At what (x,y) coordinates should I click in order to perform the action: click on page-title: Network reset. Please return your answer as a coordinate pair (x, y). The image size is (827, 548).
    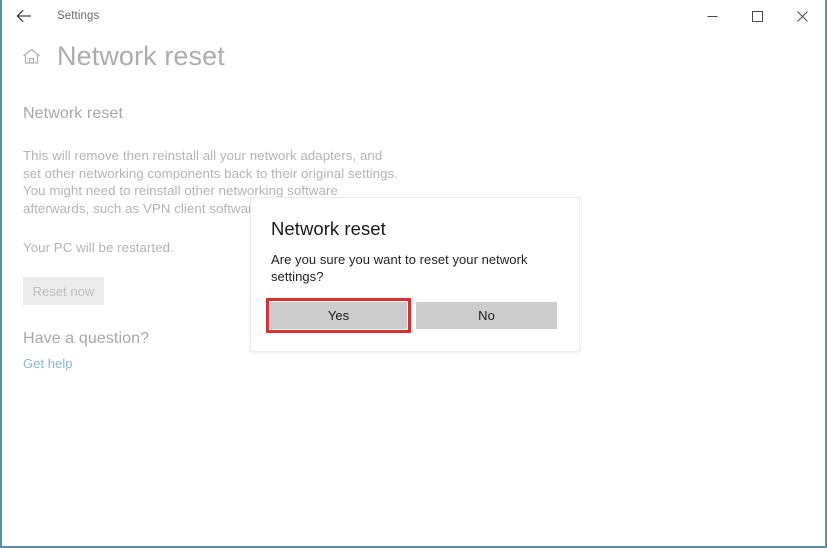
    Looking at the image, I should click on (141, 56).